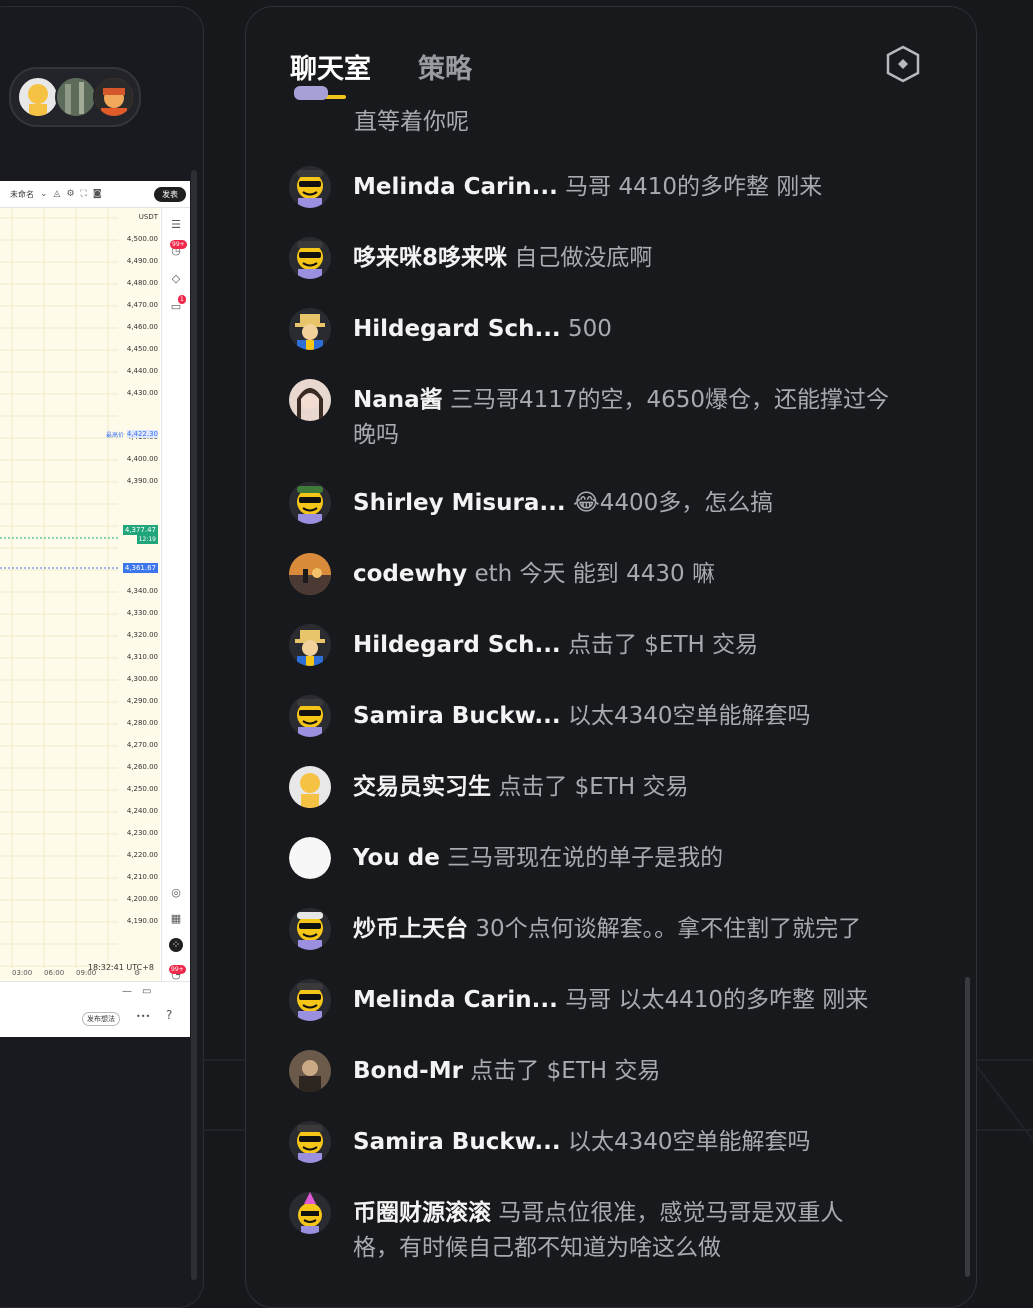  What do you see at coordinates (422, 787) in the screenshot?
I see `username: 交易员实习生` at bounding box center [422, 787].